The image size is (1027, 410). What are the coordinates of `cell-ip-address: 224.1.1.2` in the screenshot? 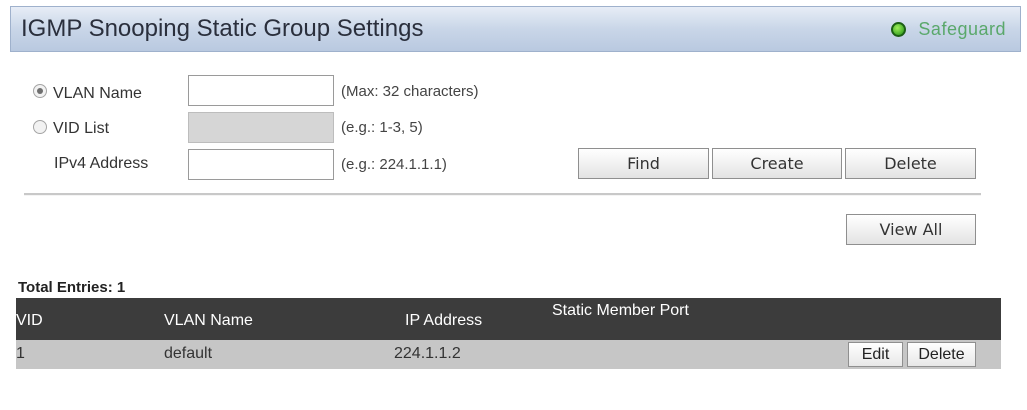 It's located at (427, 353).